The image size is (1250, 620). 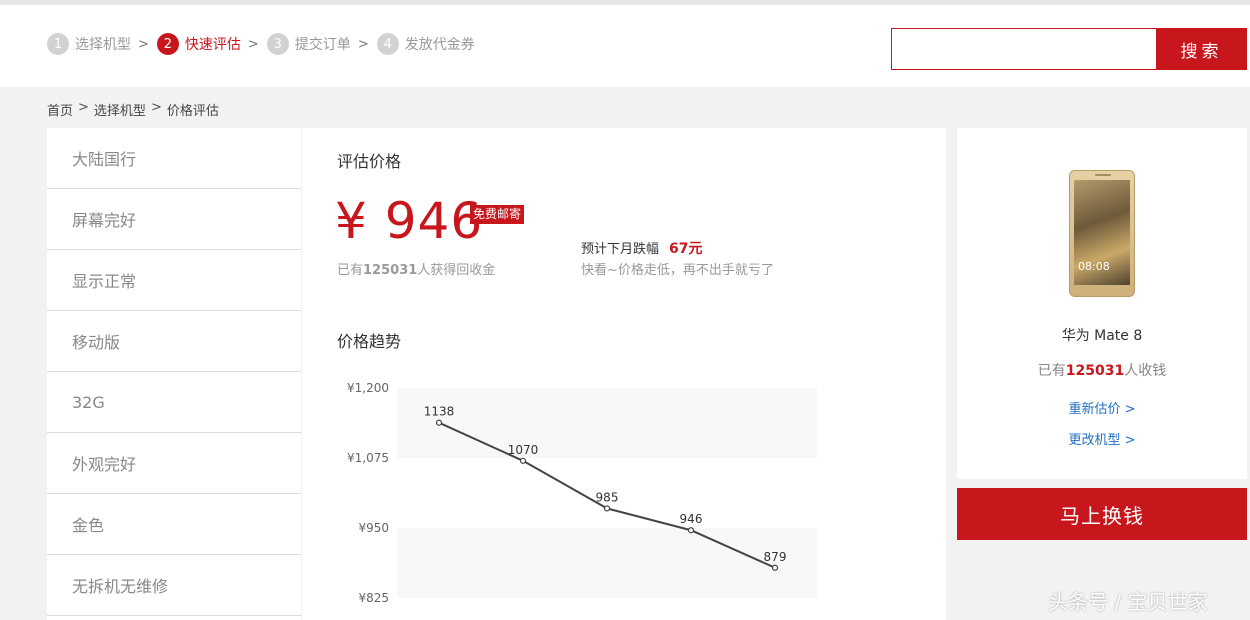 I want to click on data-label: 1070, so click(x=523, y=450).